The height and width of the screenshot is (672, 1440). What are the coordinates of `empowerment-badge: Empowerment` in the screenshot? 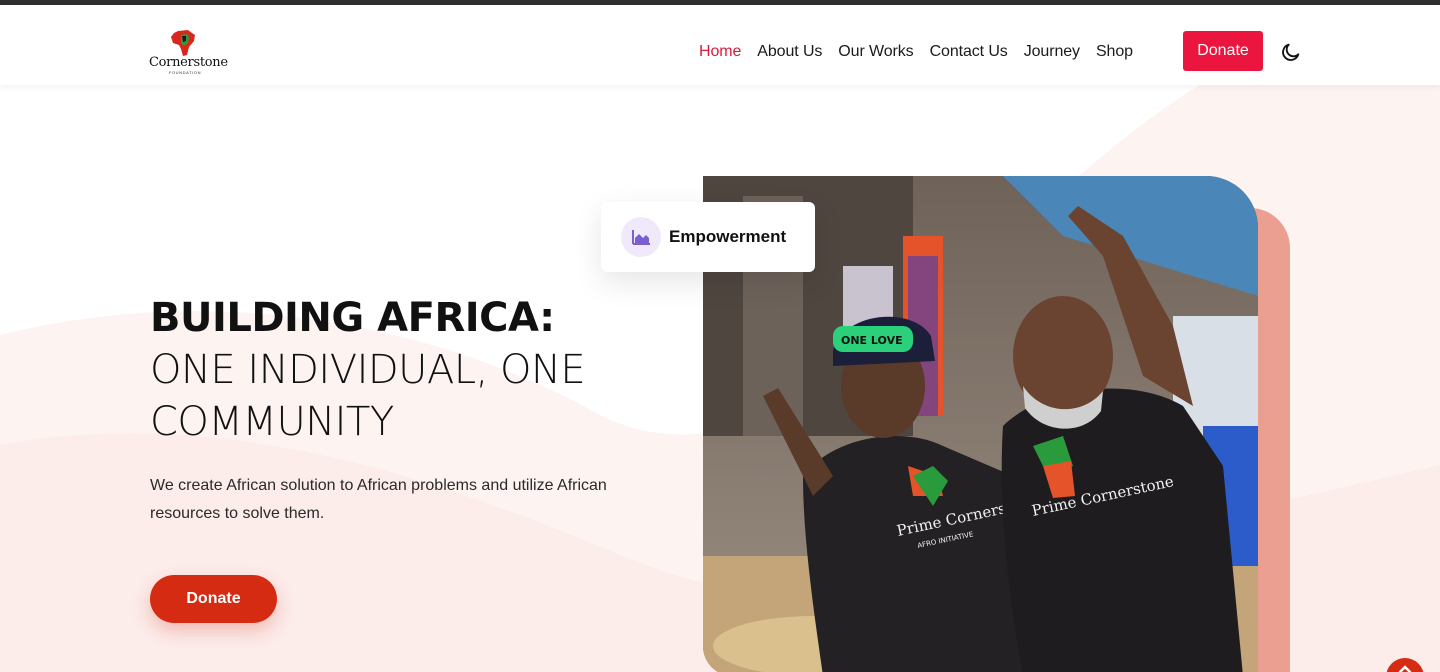 It's located at (708, 237).